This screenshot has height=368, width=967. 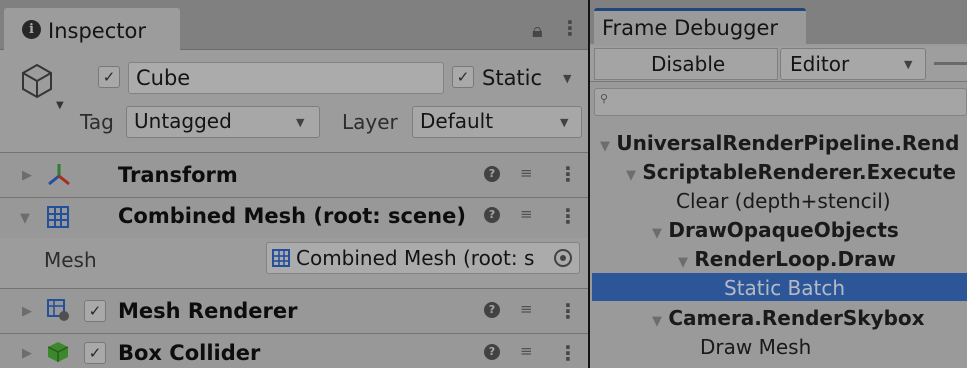 What do you see at coordinates (784, 288) in the screenshot?
I see `tree-item-selected: Static Batch` at bounding box center [784, 288].